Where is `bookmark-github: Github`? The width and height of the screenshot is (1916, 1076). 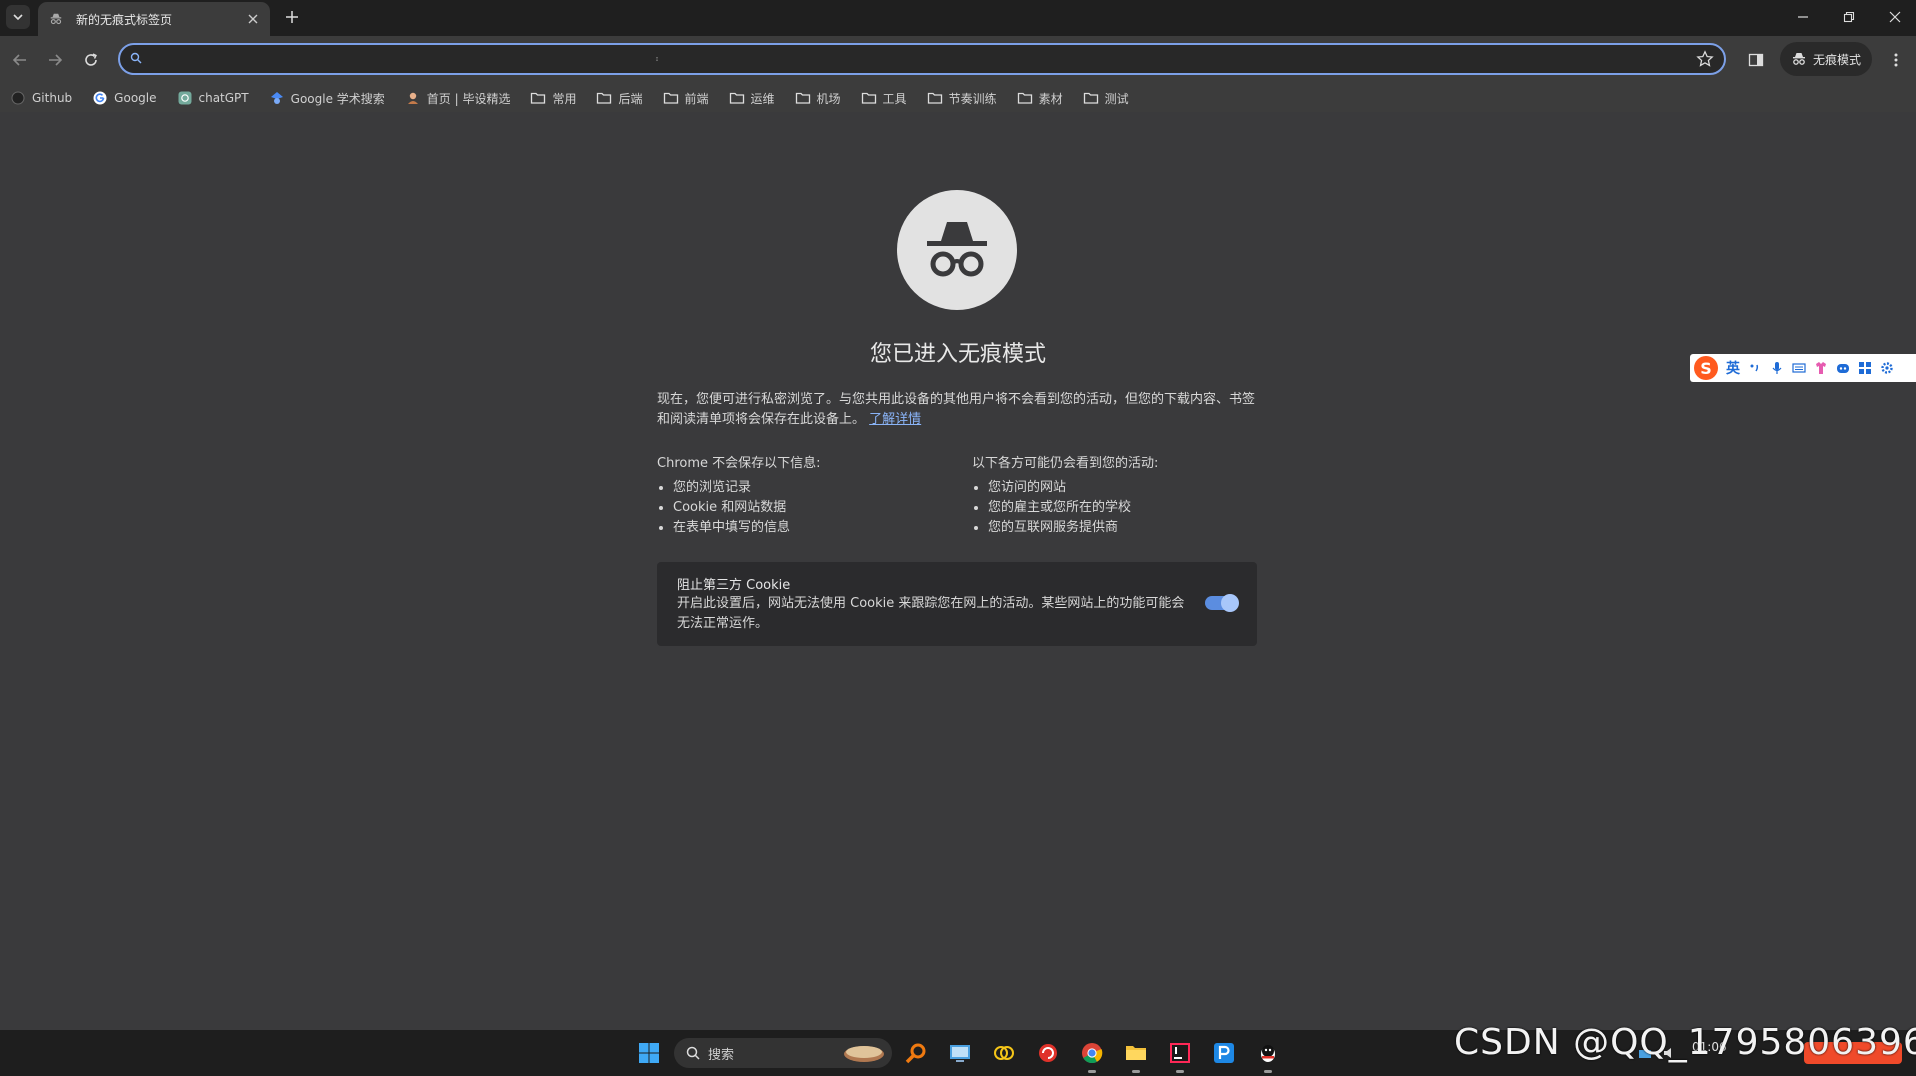 bookmark-github: Github is located at coordinates (41, 98).